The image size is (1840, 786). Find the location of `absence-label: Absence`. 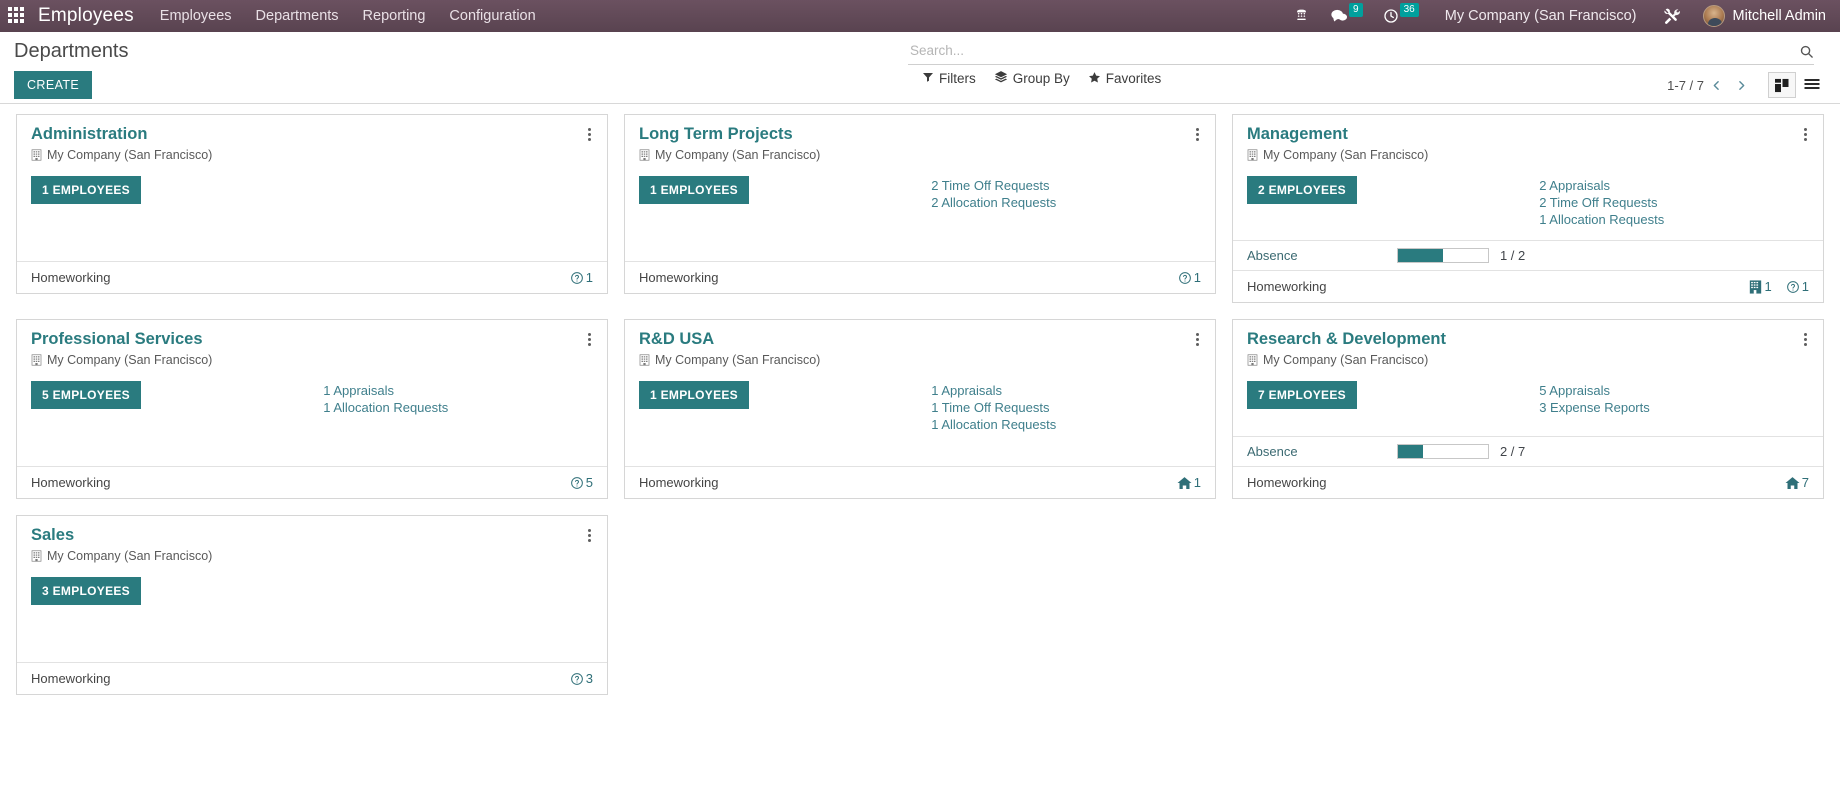

absence-label: Absence is located at coordinates (1272, 452).